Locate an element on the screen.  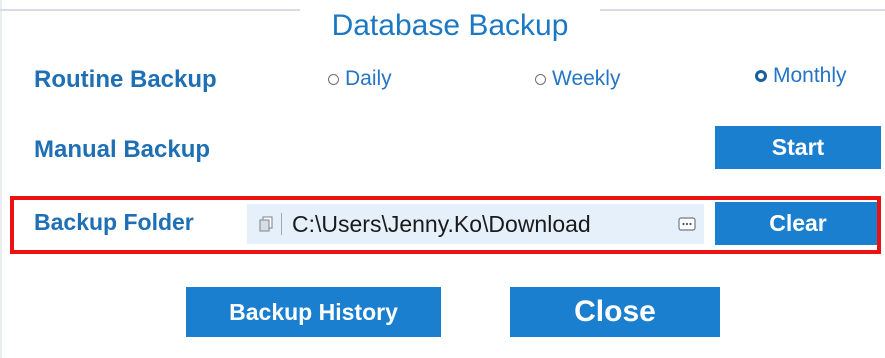
manual-backup-label: Manual Backup is located at coordinates (122, 149).